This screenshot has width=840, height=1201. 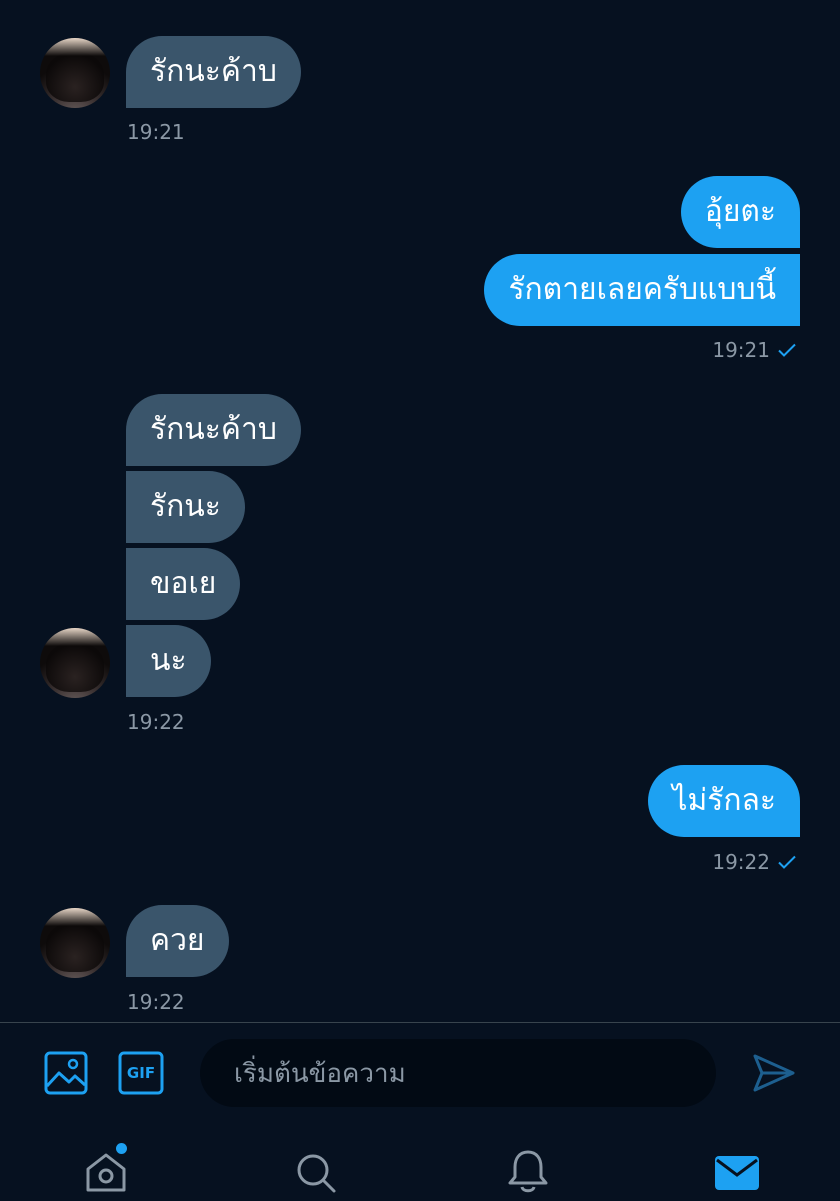 I want to click on message-text: ไม่รักละ, so click(x=724, y=800).